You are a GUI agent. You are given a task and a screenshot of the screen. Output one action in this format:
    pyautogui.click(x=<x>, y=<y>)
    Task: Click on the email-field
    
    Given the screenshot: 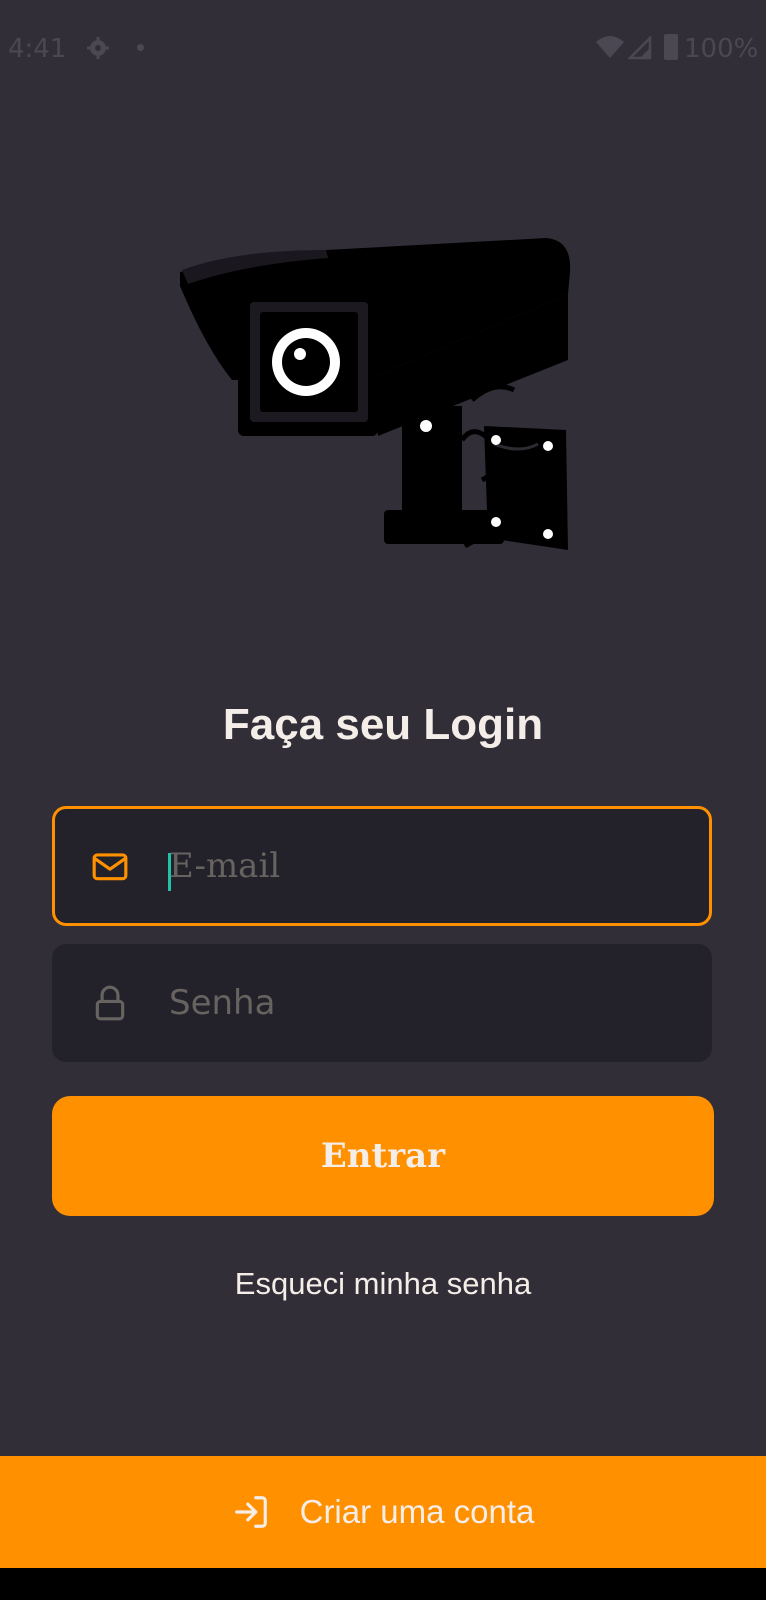 What is the action you would take?
    pyautogui.click(x=382, y=866)
    